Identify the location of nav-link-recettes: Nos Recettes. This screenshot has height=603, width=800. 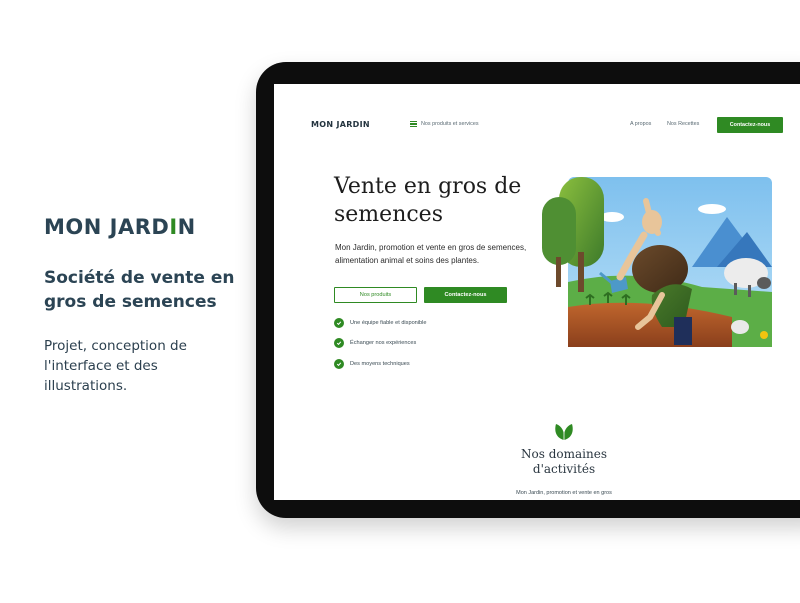
(683, 124).